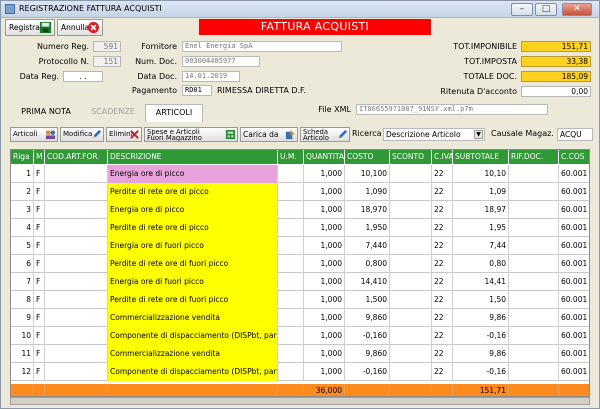  I want to click on col-header-quantita: QUANTITA', so click(324, 157).